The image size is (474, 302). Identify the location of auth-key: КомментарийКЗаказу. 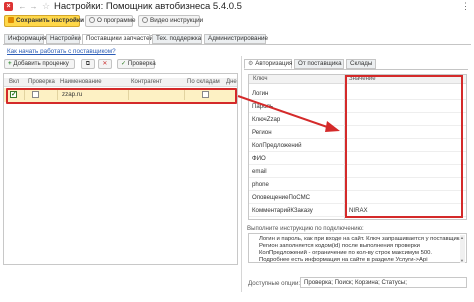
(282, 210).